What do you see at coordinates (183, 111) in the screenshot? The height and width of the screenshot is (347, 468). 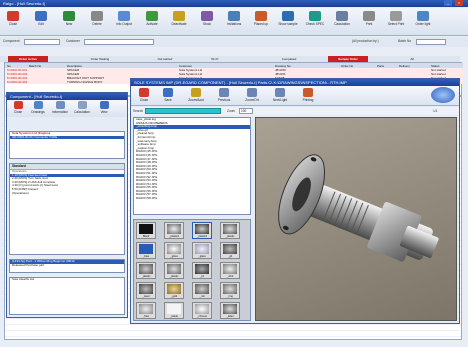 I see `search-input` at bounding box center [183, 111].